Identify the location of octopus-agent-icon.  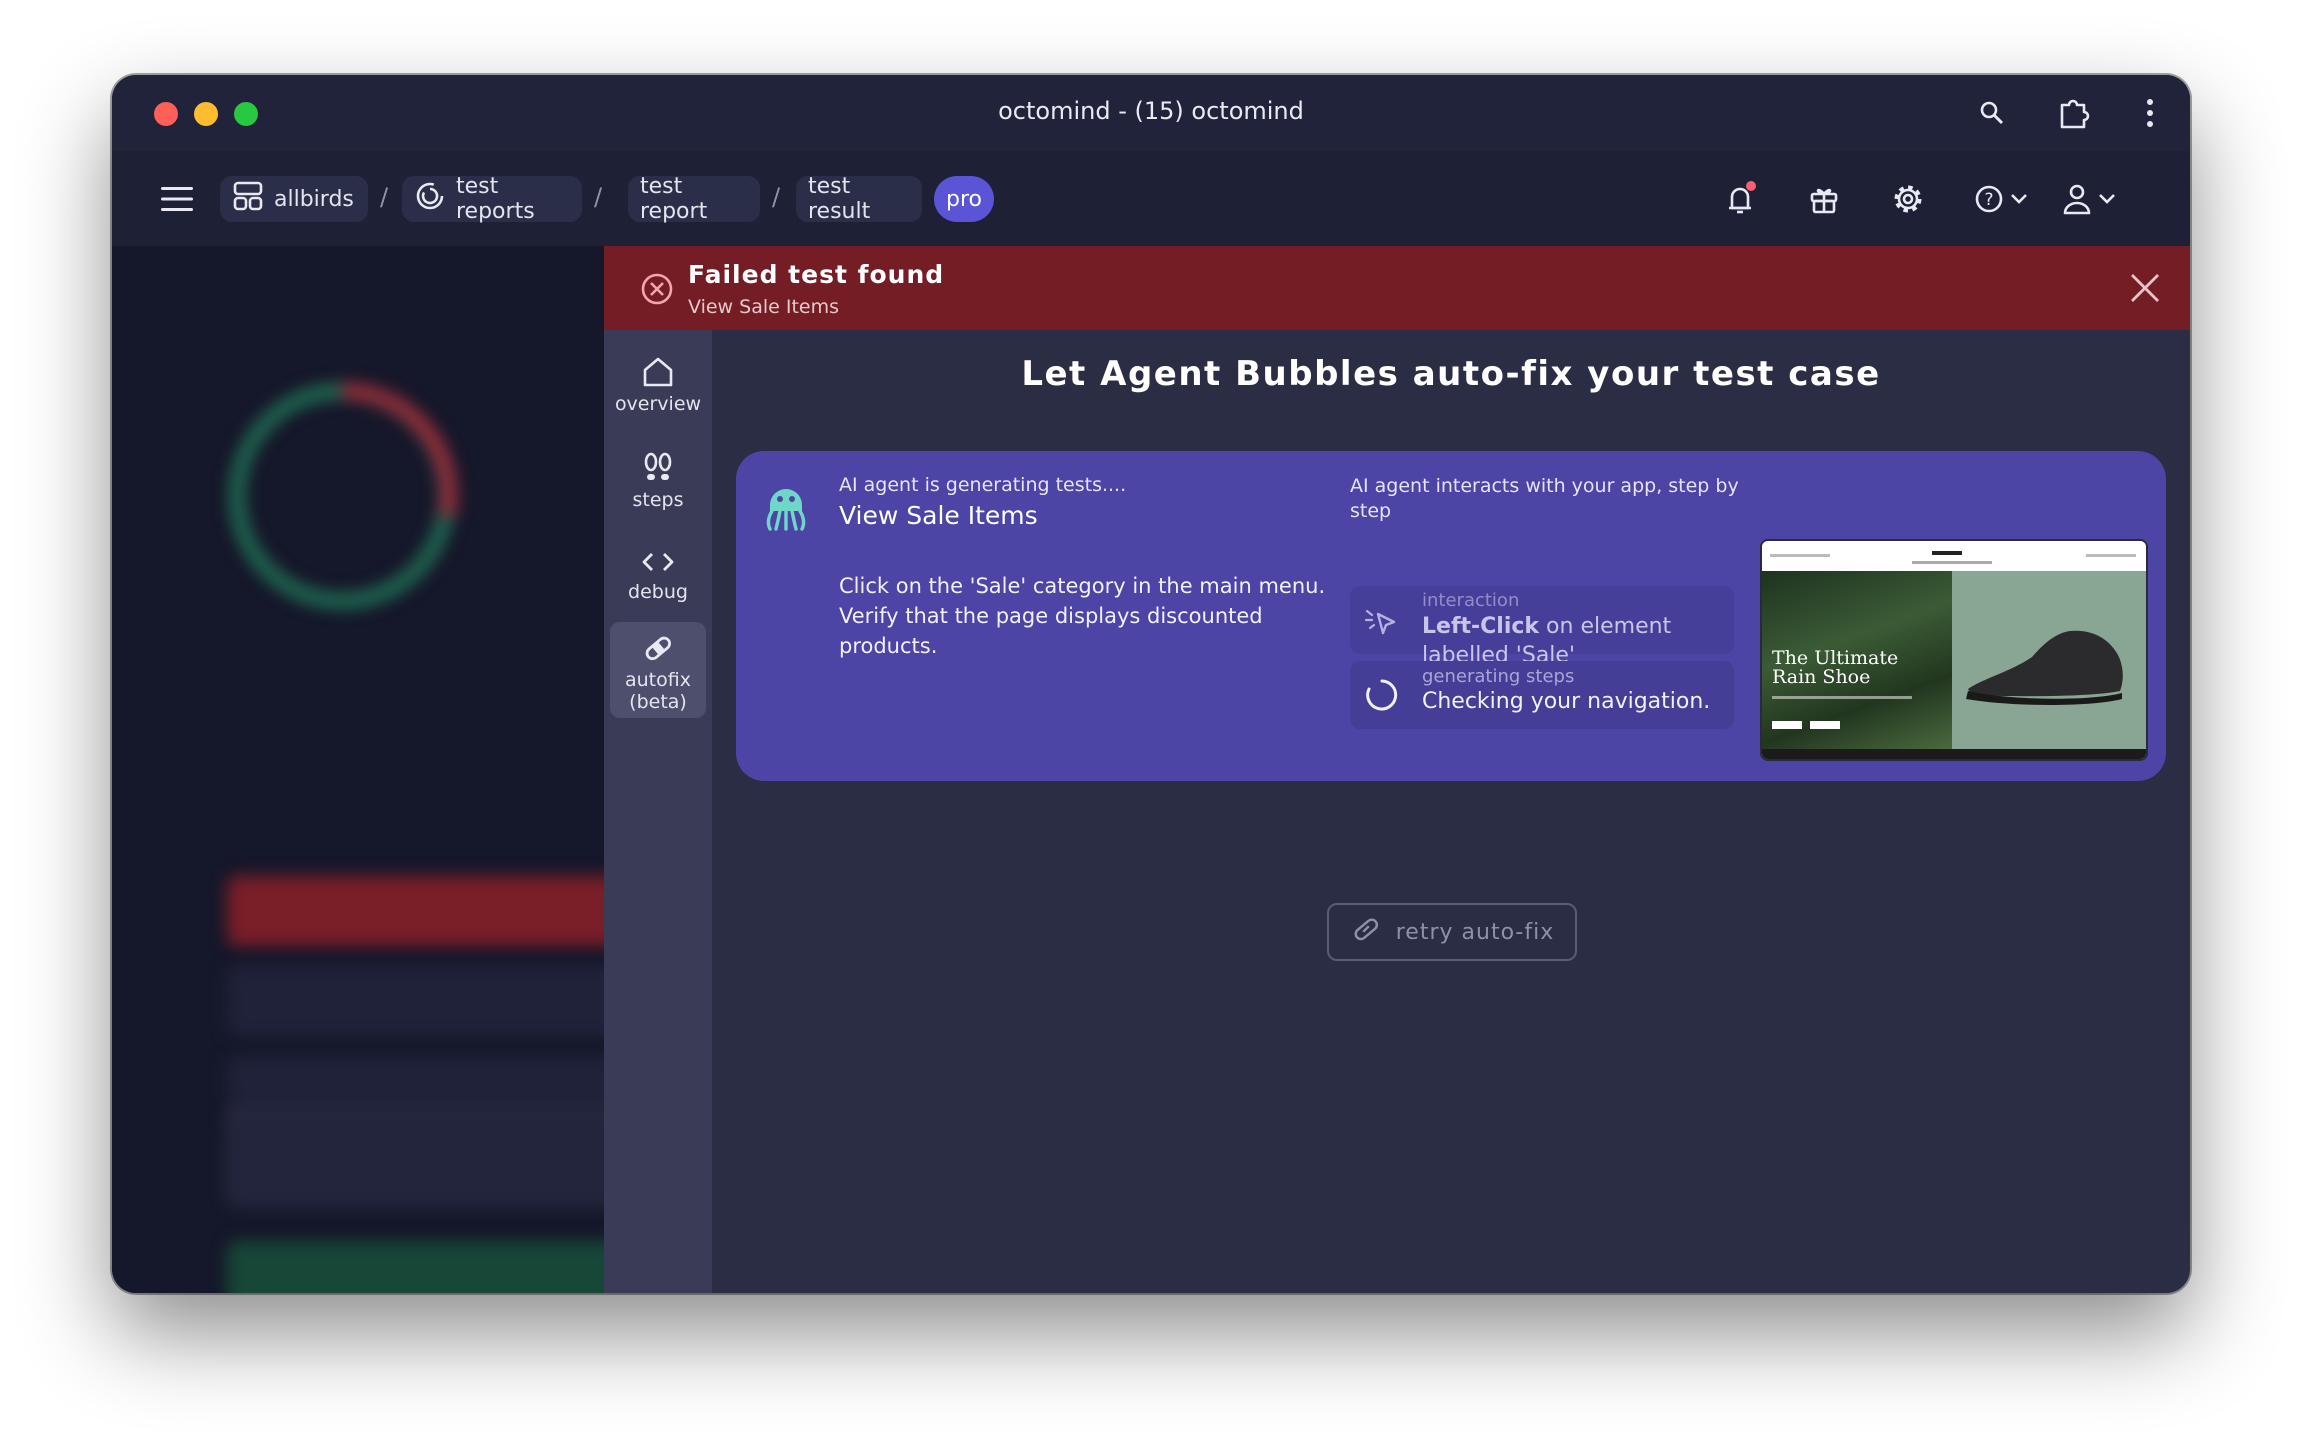
(786, 507).